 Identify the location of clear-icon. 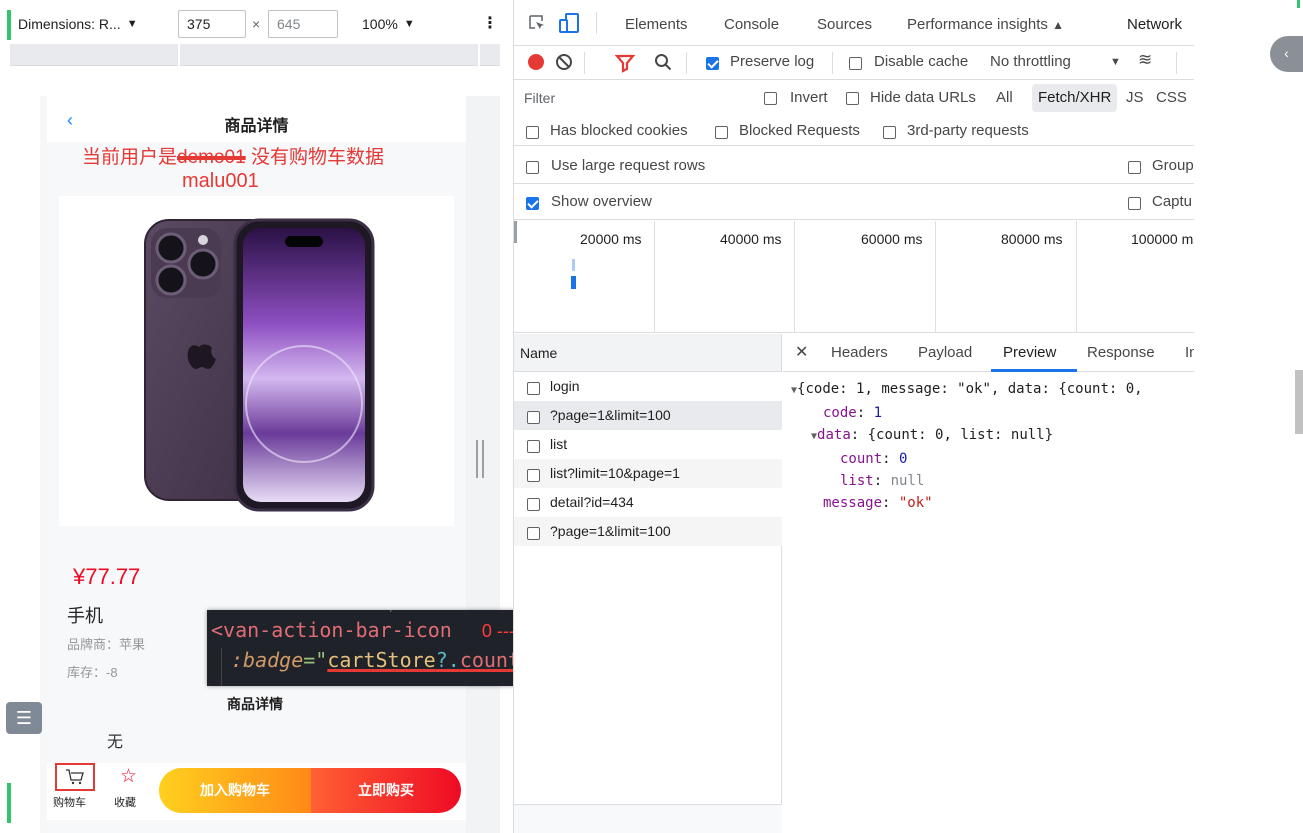
(564, 62).